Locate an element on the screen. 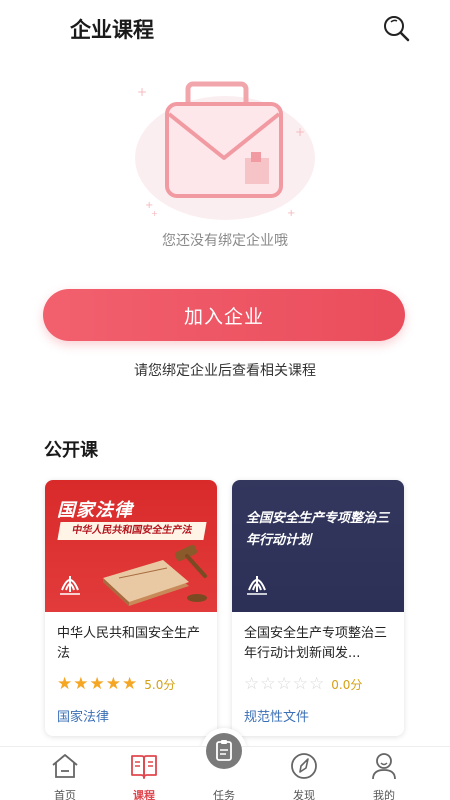  law-book-gavel-illustration is located at coordinates (155, 575).